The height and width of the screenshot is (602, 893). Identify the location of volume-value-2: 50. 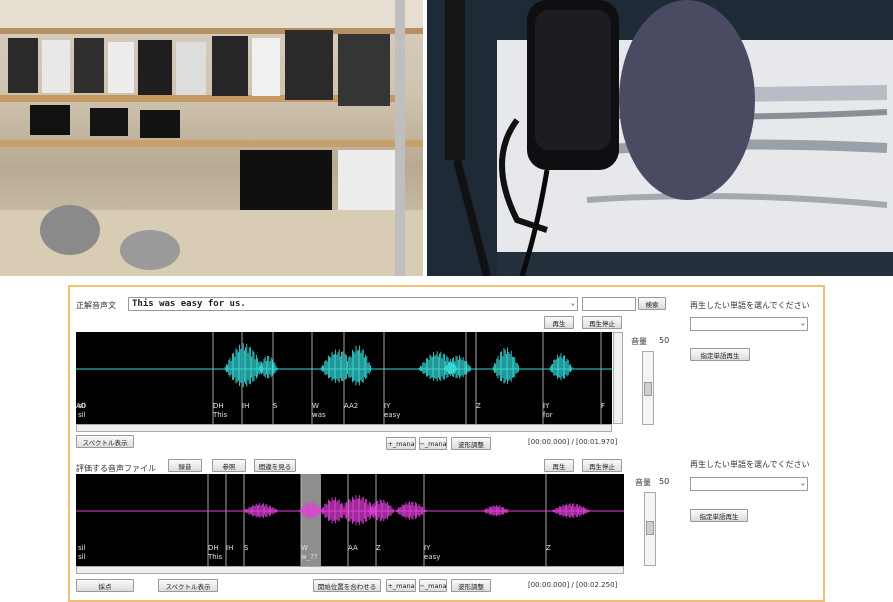
(664, 481).